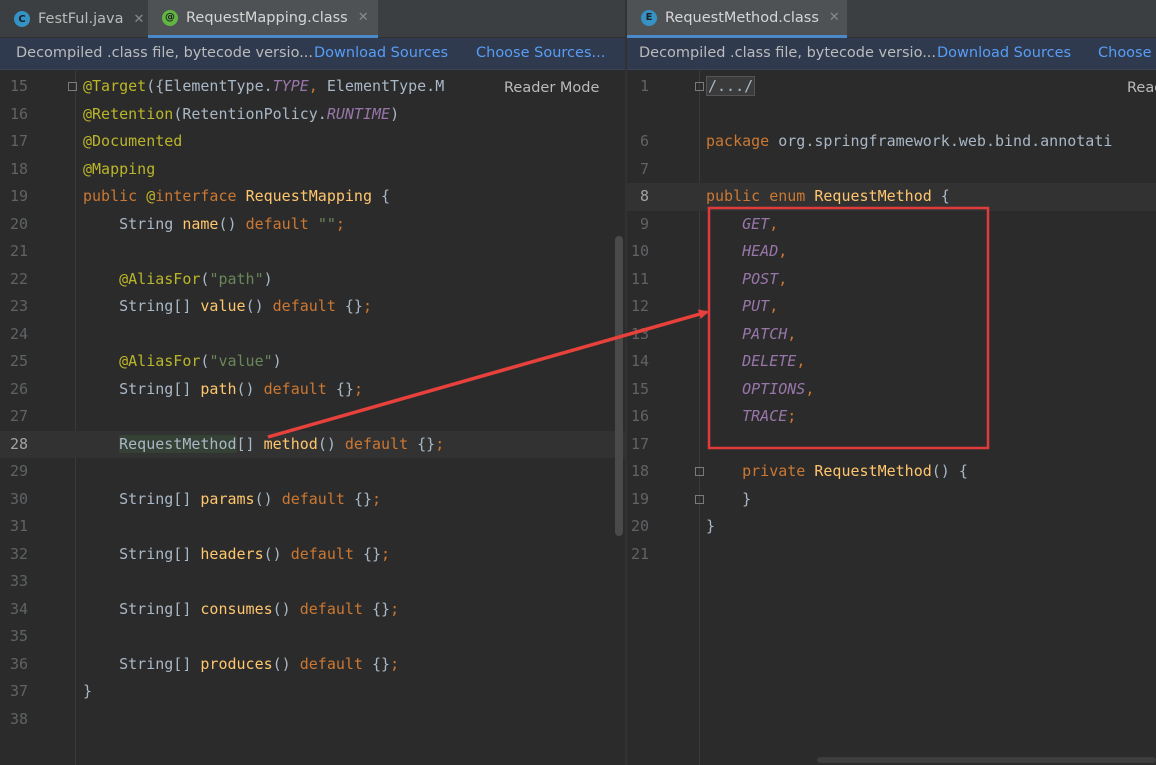  What do you see at coordinates (18, 718) in the screenshot?
I see `line-number: 38` at bounding box center [18, 718].